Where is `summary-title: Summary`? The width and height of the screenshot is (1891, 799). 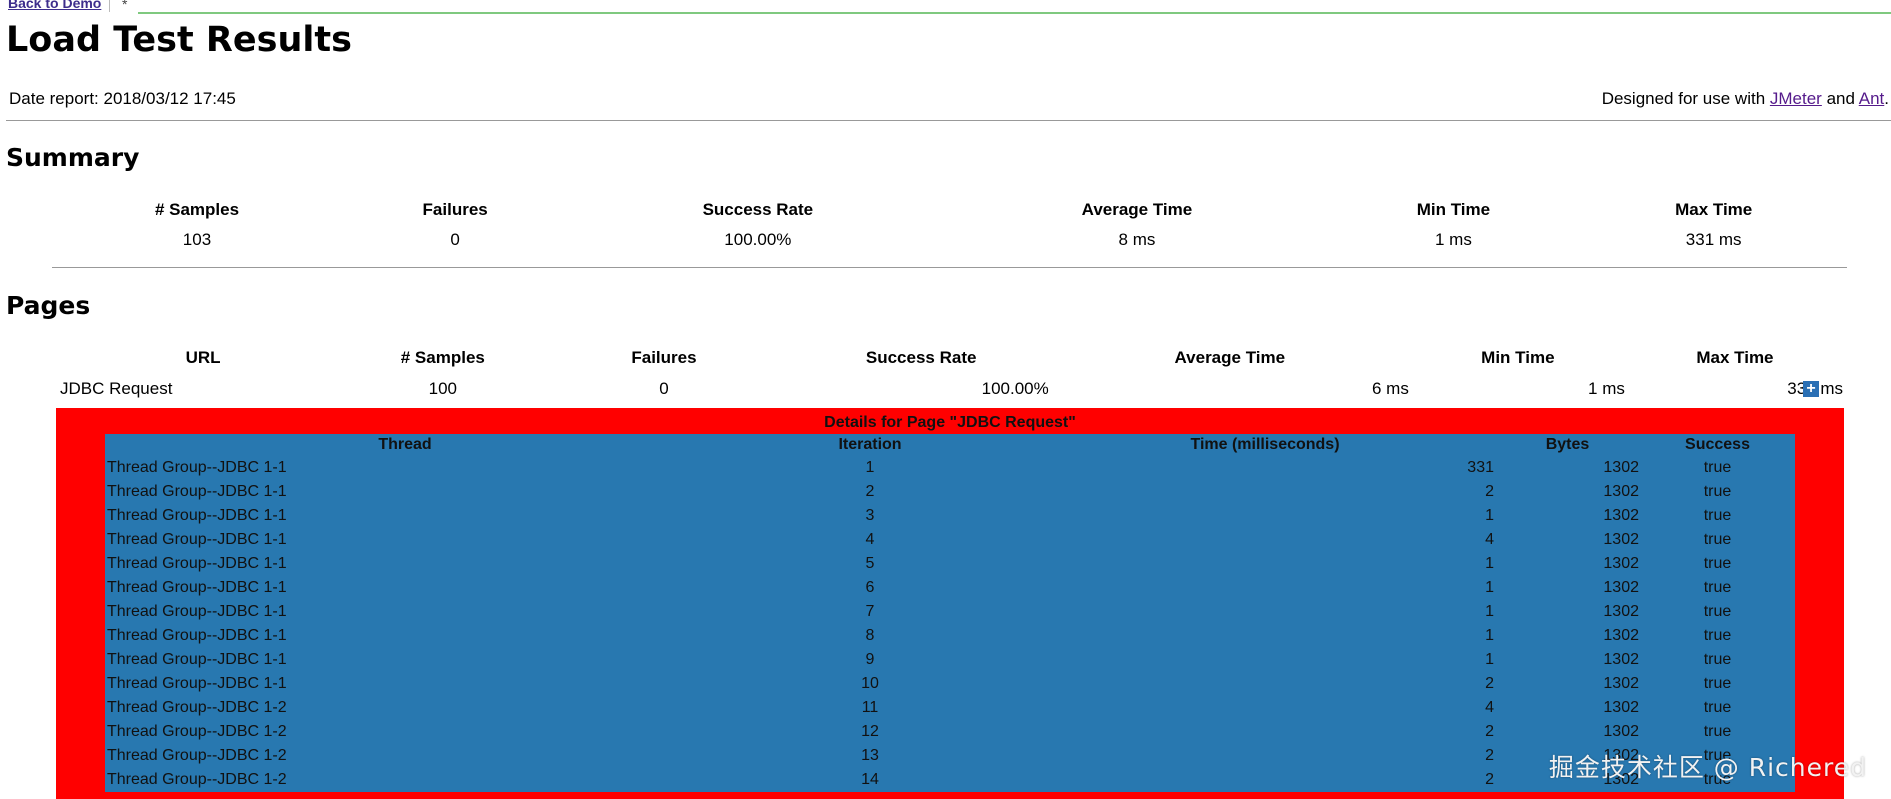 summary-title: Summary is located at coordinates (73, 157).